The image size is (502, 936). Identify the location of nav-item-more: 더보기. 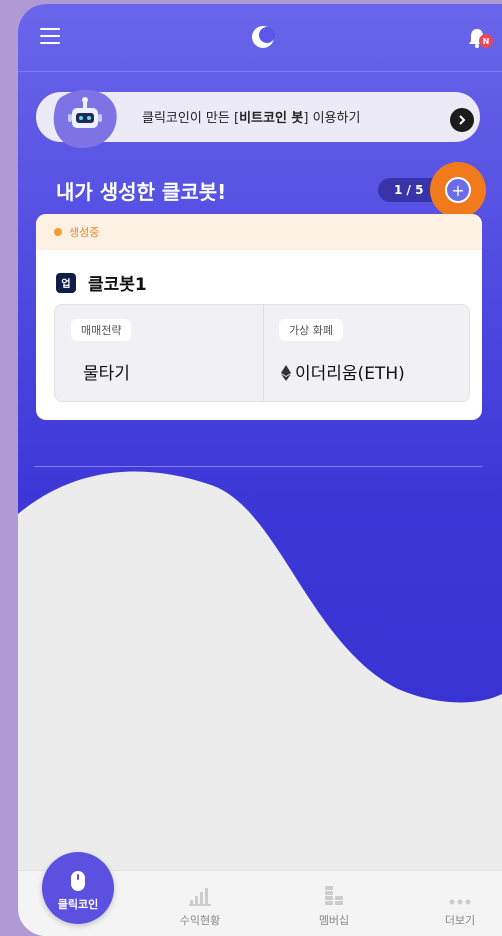
(460, 906).